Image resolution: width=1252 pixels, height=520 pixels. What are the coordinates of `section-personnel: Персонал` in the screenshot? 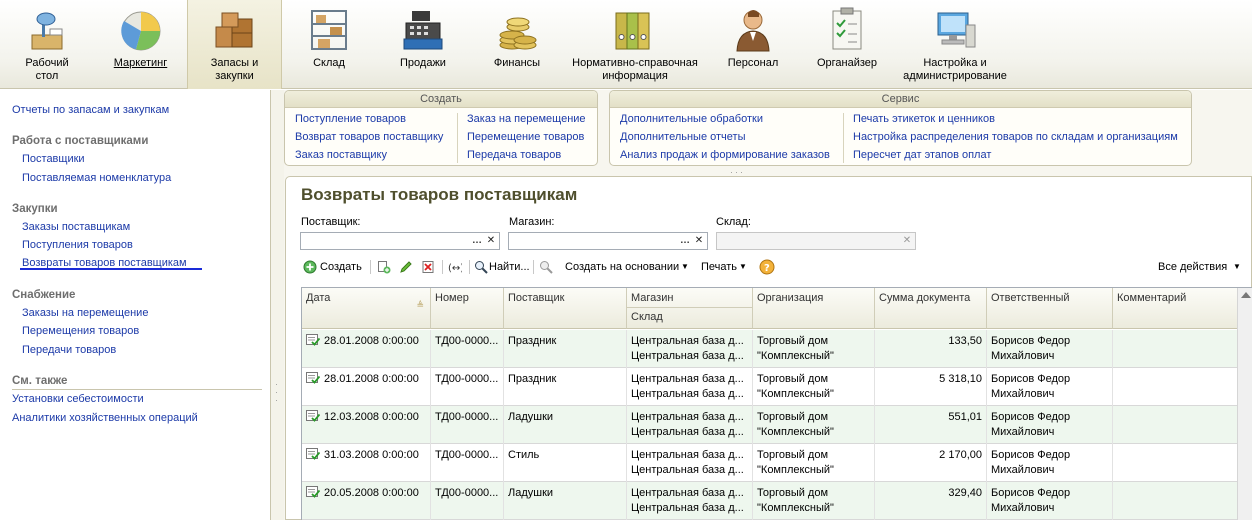 It's located at (753, 44).